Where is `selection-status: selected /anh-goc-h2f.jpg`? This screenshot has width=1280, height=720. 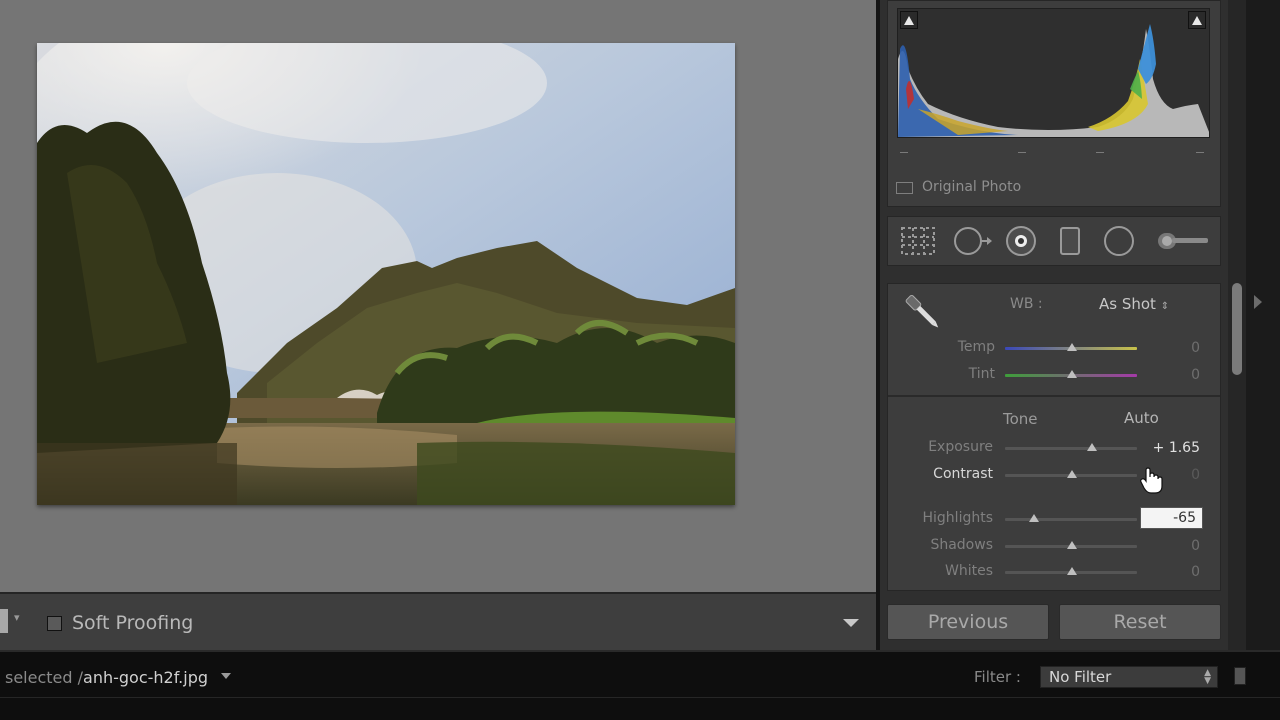 selection-status: selected /anh-goc-h2f.jpg is located at coordinates (106, 677).